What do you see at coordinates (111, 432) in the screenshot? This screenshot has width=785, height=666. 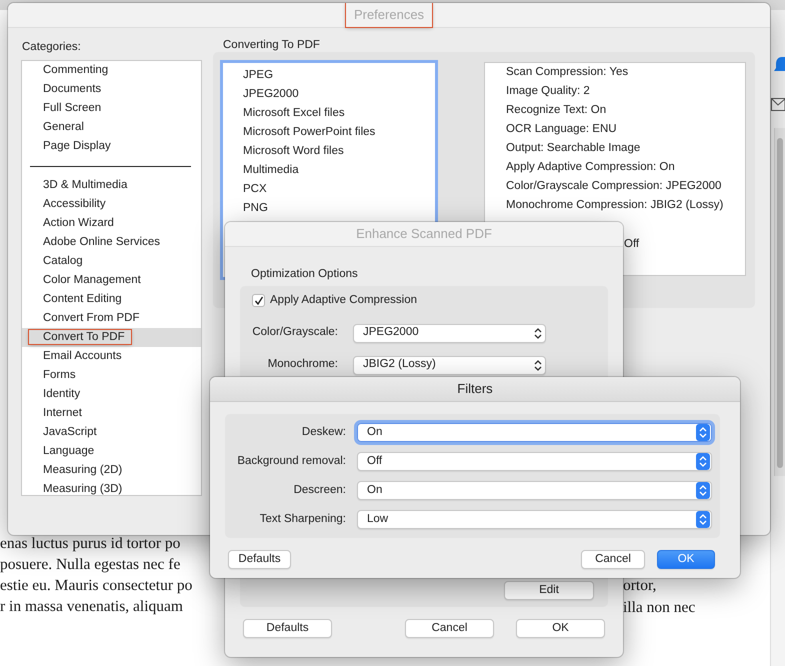 I see `category-item: JavaScript` at bounding box center [111, 432].